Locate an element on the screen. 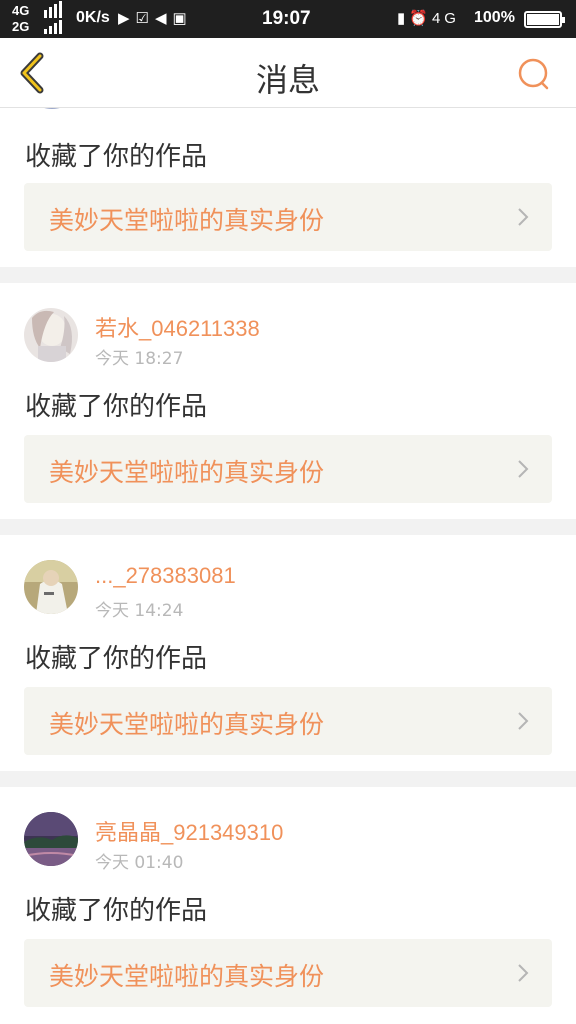 This screenshot has width=576, height=1024. user-name: 若水_046211338 is located at coordinates (177, 327).